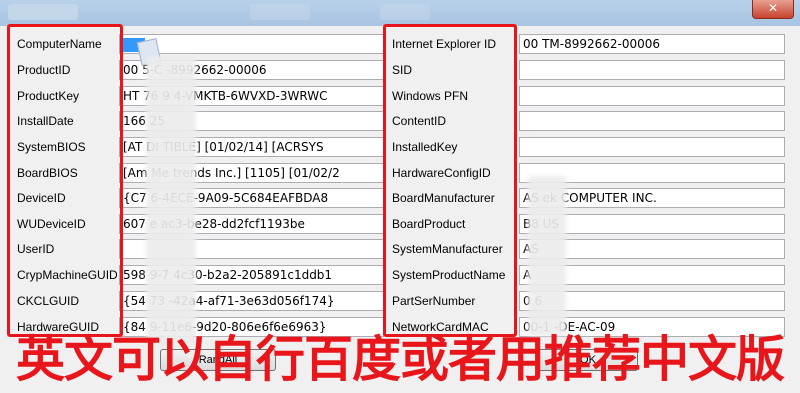 This screenshot has height=393, width=800. I want to click on caption-overlay: 英文可以自行百度或者用推荐中文版, so click(400, 359).